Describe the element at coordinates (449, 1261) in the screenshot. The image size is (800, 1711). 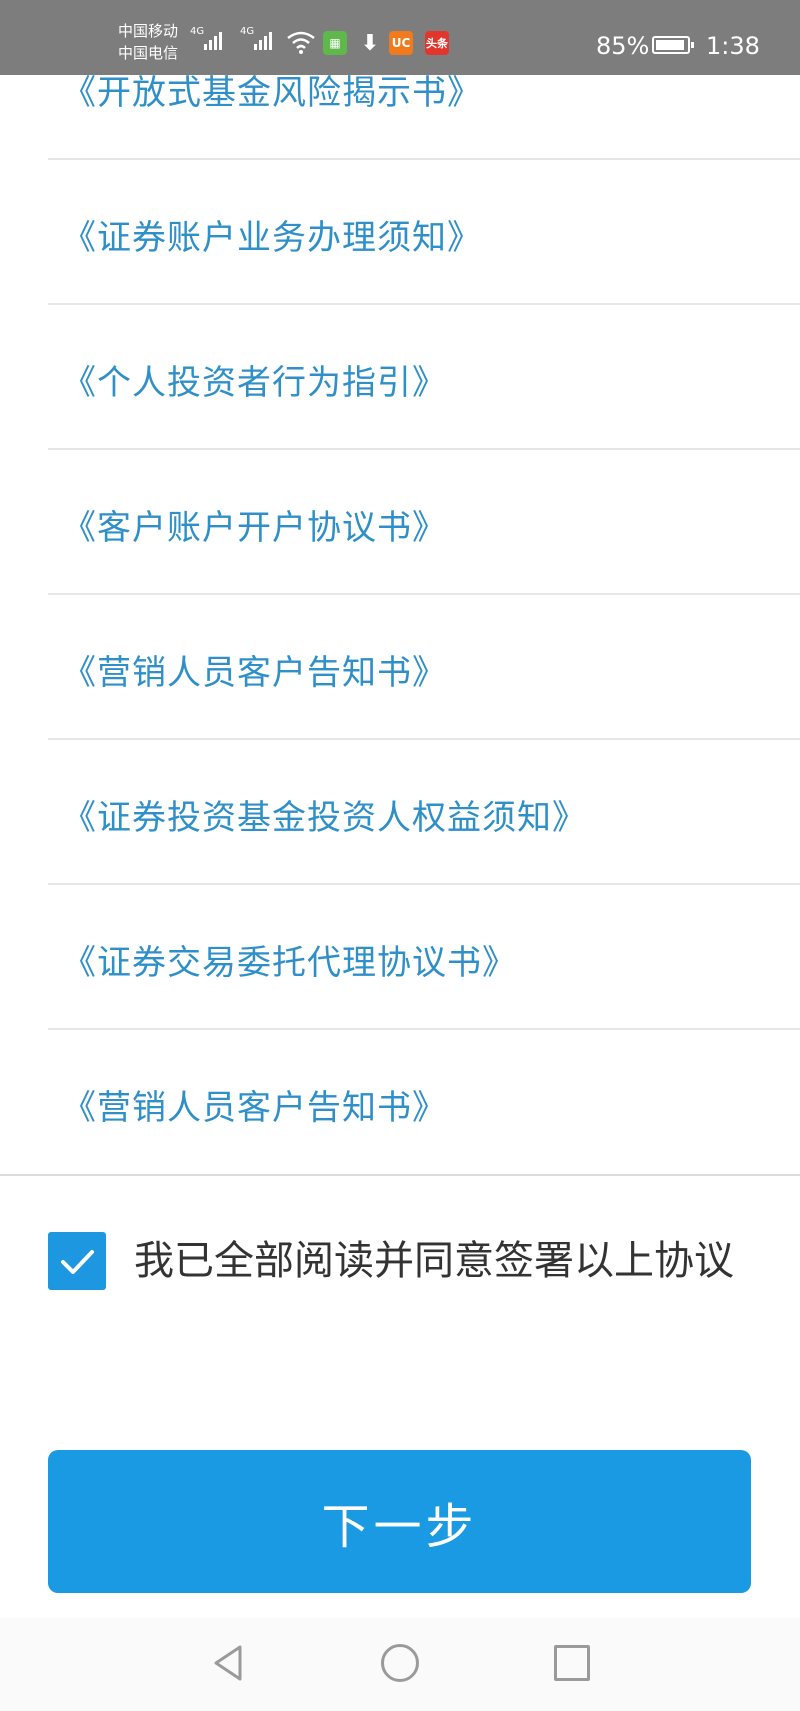
I see `consent-label: 我已全部阅读并同意签署以上协议` at that location.